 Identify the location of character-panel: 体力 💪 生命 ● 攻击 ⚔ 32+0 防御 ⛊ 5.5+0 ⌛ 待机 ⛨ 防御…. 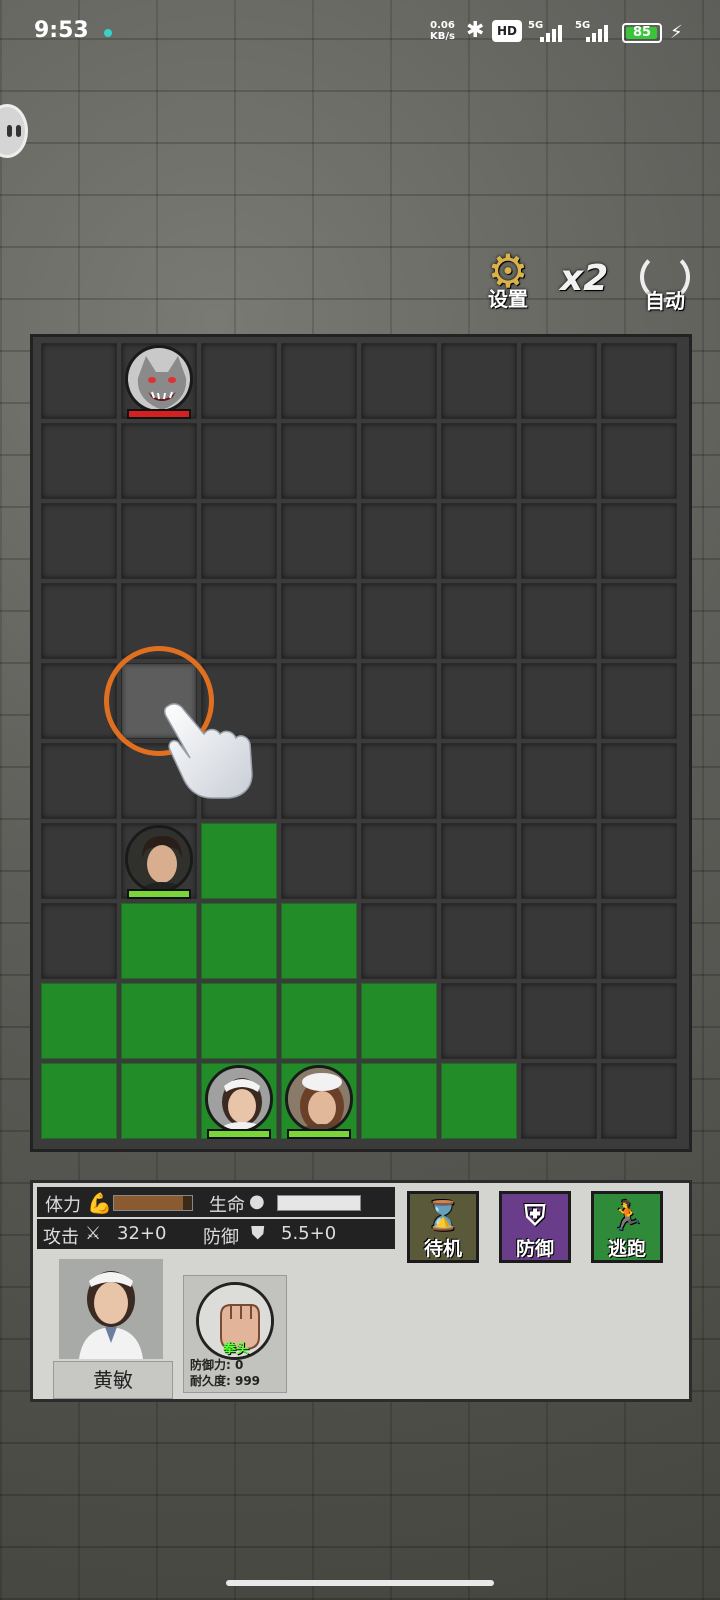
(361, 1291).